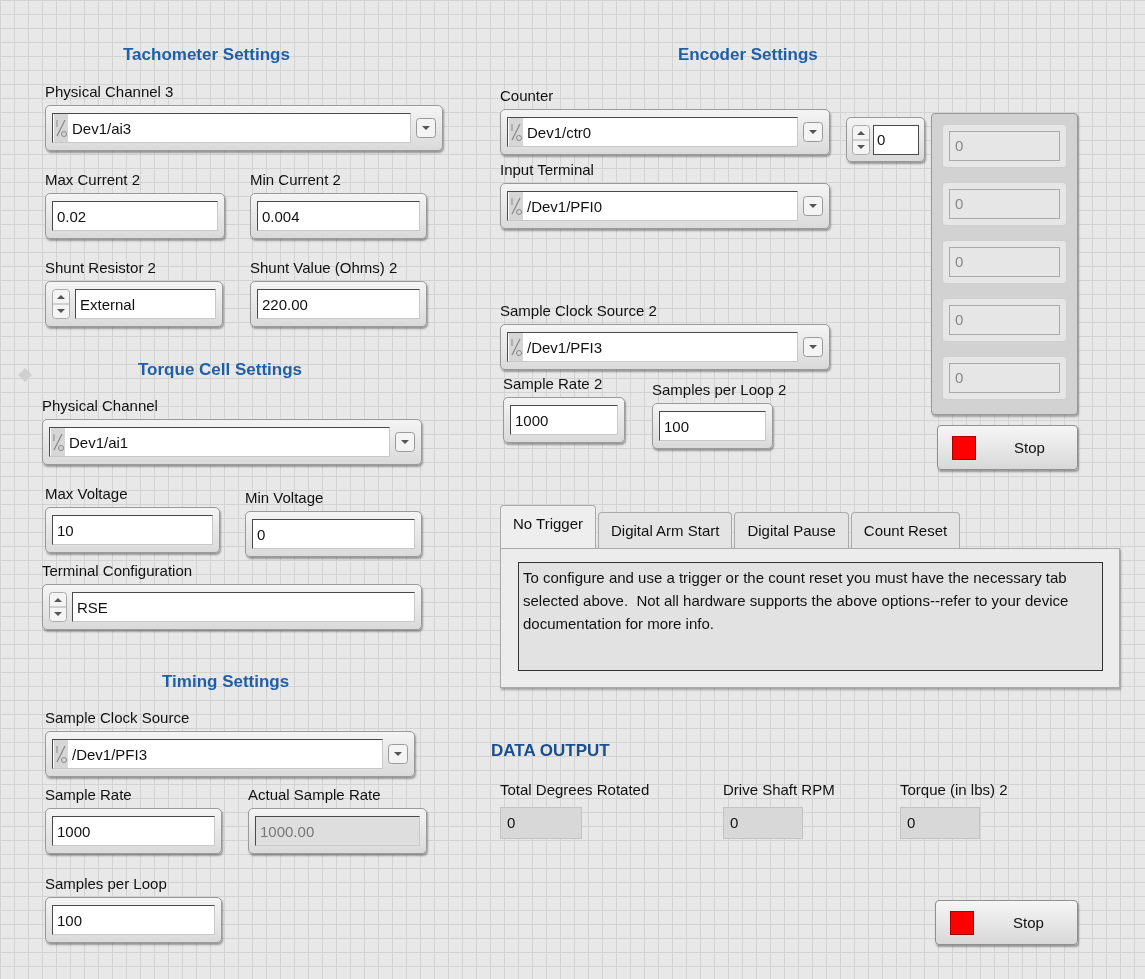 The height and width of the screenshot is (979, 1145). Describe the element at coordinates (896, 139) in the screenshot. I see `index-field: 0` at that location.